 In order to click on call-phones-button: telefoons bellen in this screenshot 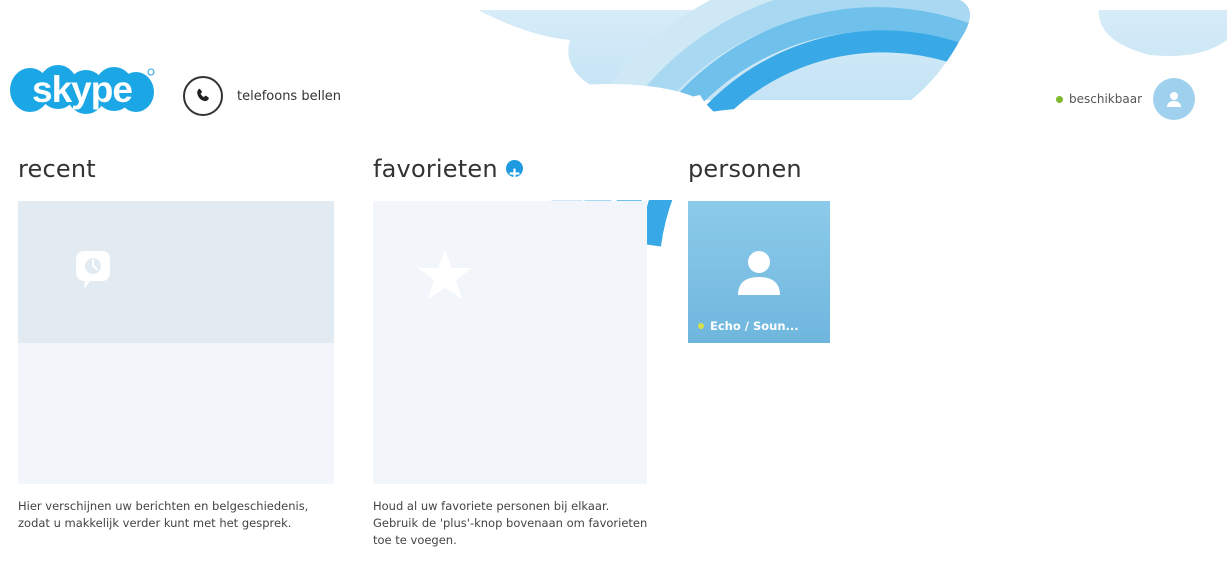, I will do `click(262, 96)`.